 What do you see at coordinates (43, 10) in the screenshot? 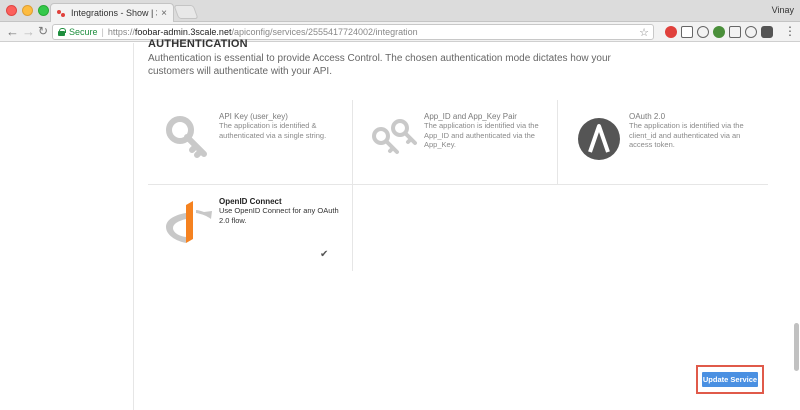
I see `window-maximize-icon` at bounding box center [43, 10].